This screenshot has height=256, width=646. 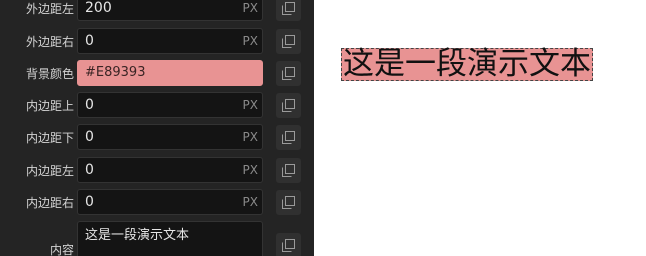 I want to click on background-color-copy-button, so click(x=288, y=73).